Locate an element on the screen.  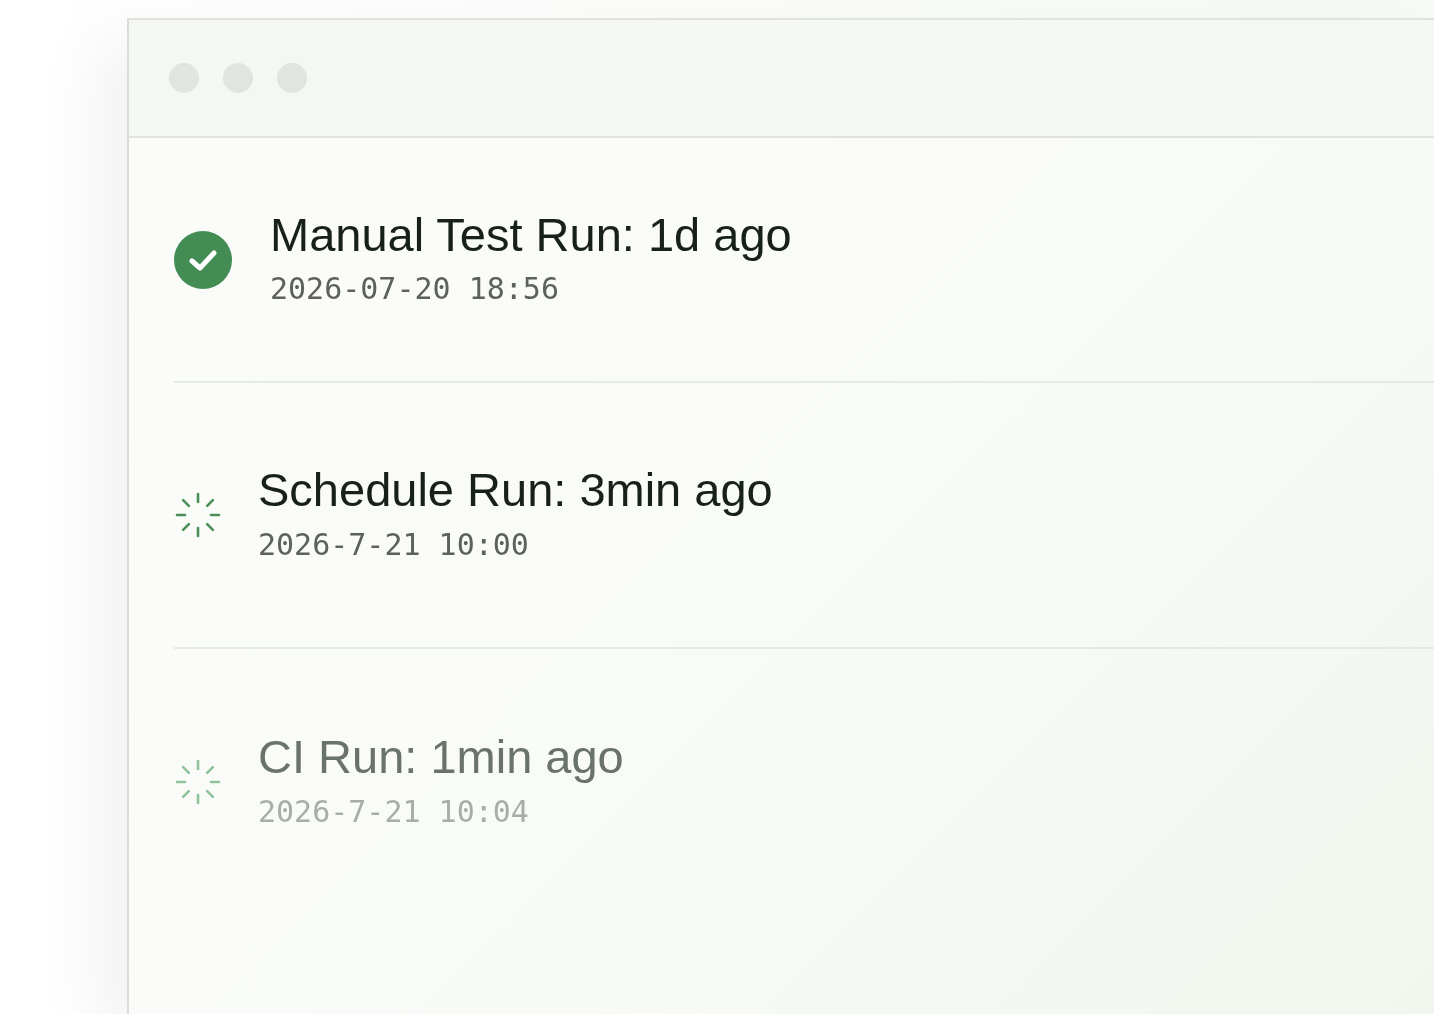
check-circle-icon is located at coordinates (203, 259).